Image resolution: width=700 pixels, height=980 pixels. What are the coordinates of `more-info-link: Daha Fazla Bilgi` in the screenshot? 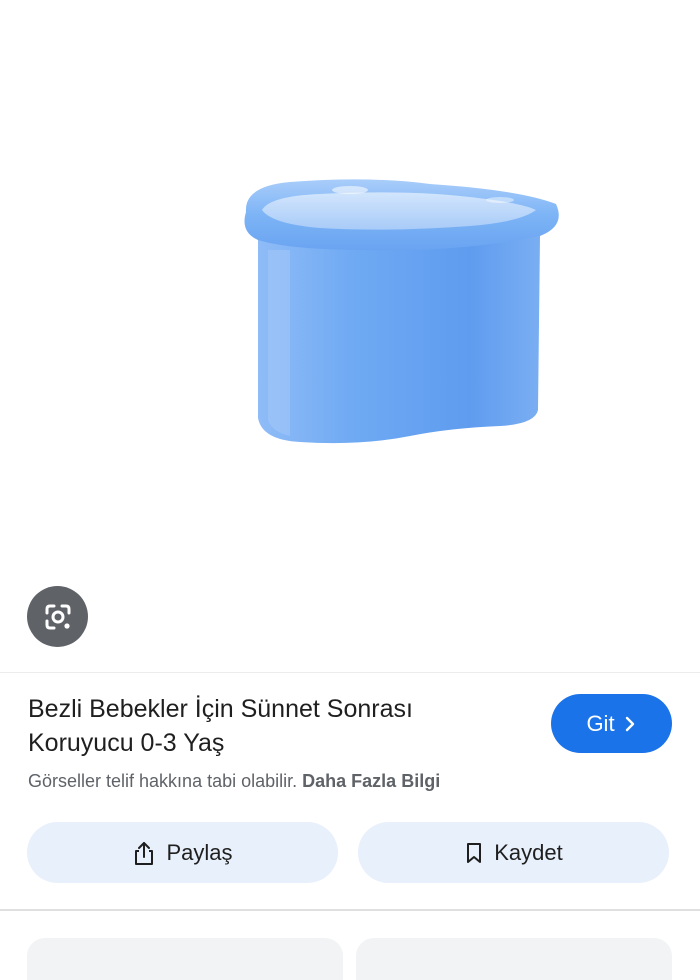 It's located at (371, 781).